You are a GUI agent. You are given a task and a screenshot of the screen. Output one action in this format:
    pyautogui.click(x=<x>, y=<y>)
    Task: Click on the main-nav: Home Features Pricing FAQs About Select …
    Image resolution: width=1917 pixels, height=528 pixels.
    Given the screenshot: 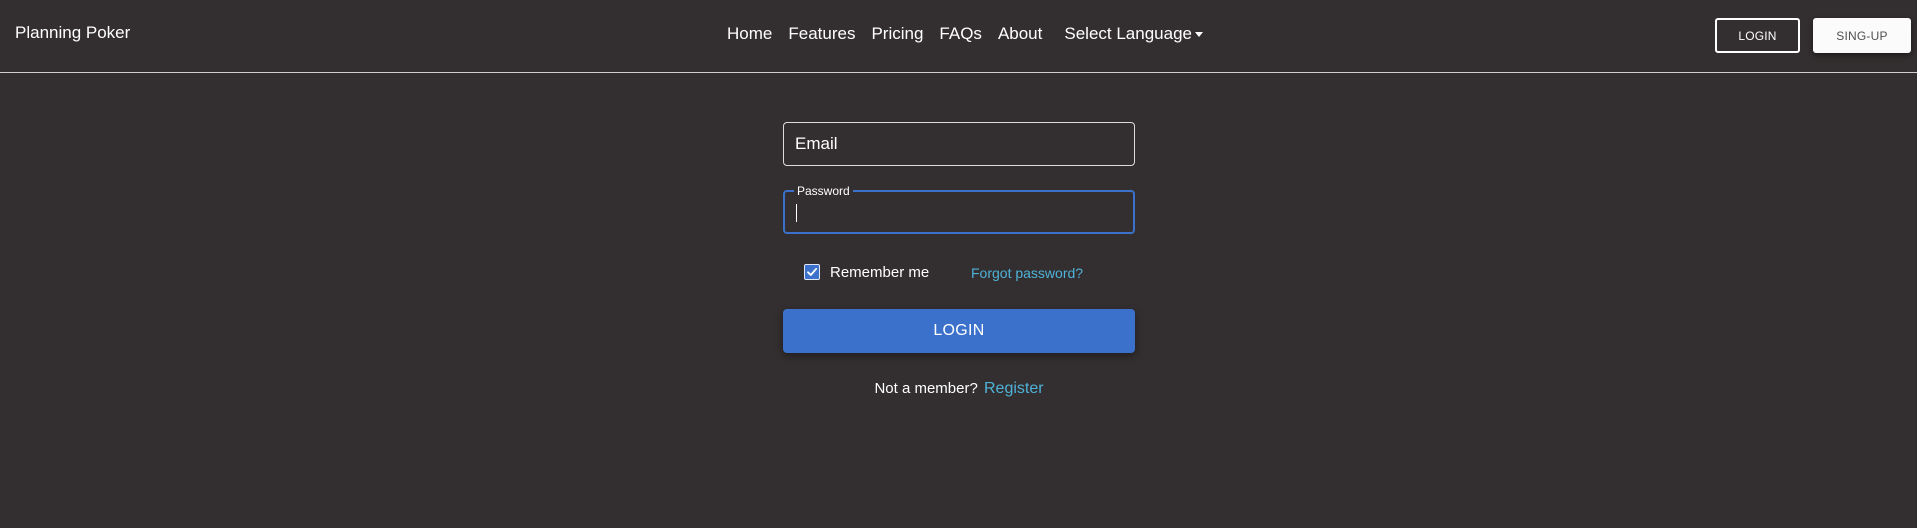 What is the action you would take?
    pyautogui.click(x=973, y=34)
    